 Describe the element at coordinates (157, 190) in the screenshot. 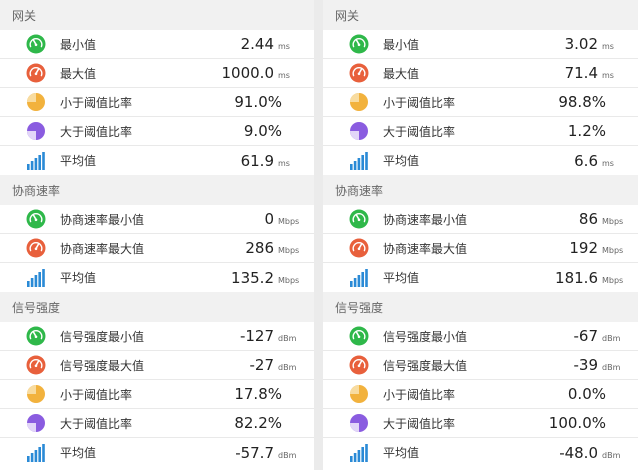

I see `section-title: 协商速率` at that location.